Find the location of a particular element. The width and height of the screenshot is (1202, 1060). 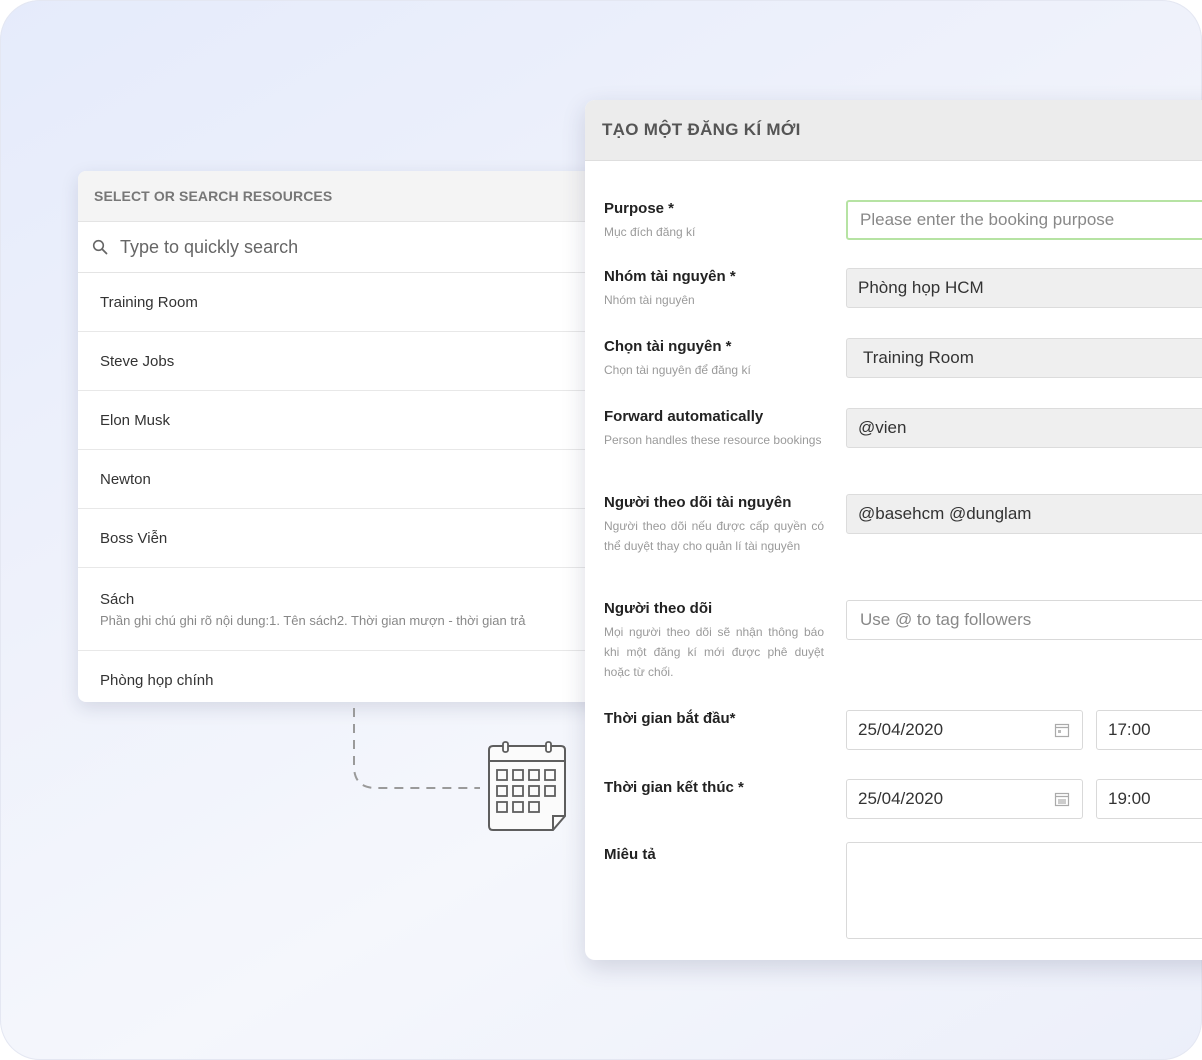

start-time-label: Thời gian bắt đầu* is located at coordinates (670, 718).